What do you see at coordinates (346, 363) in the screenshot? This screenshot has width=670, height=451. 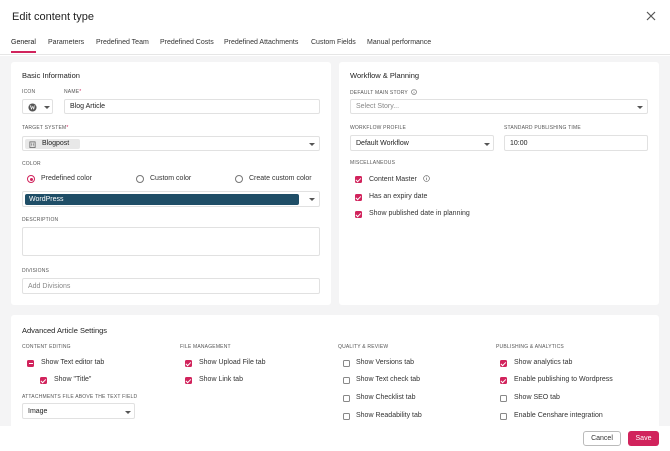 I see `show-versions-tab-checkbox` at bounding box center [346, 363].